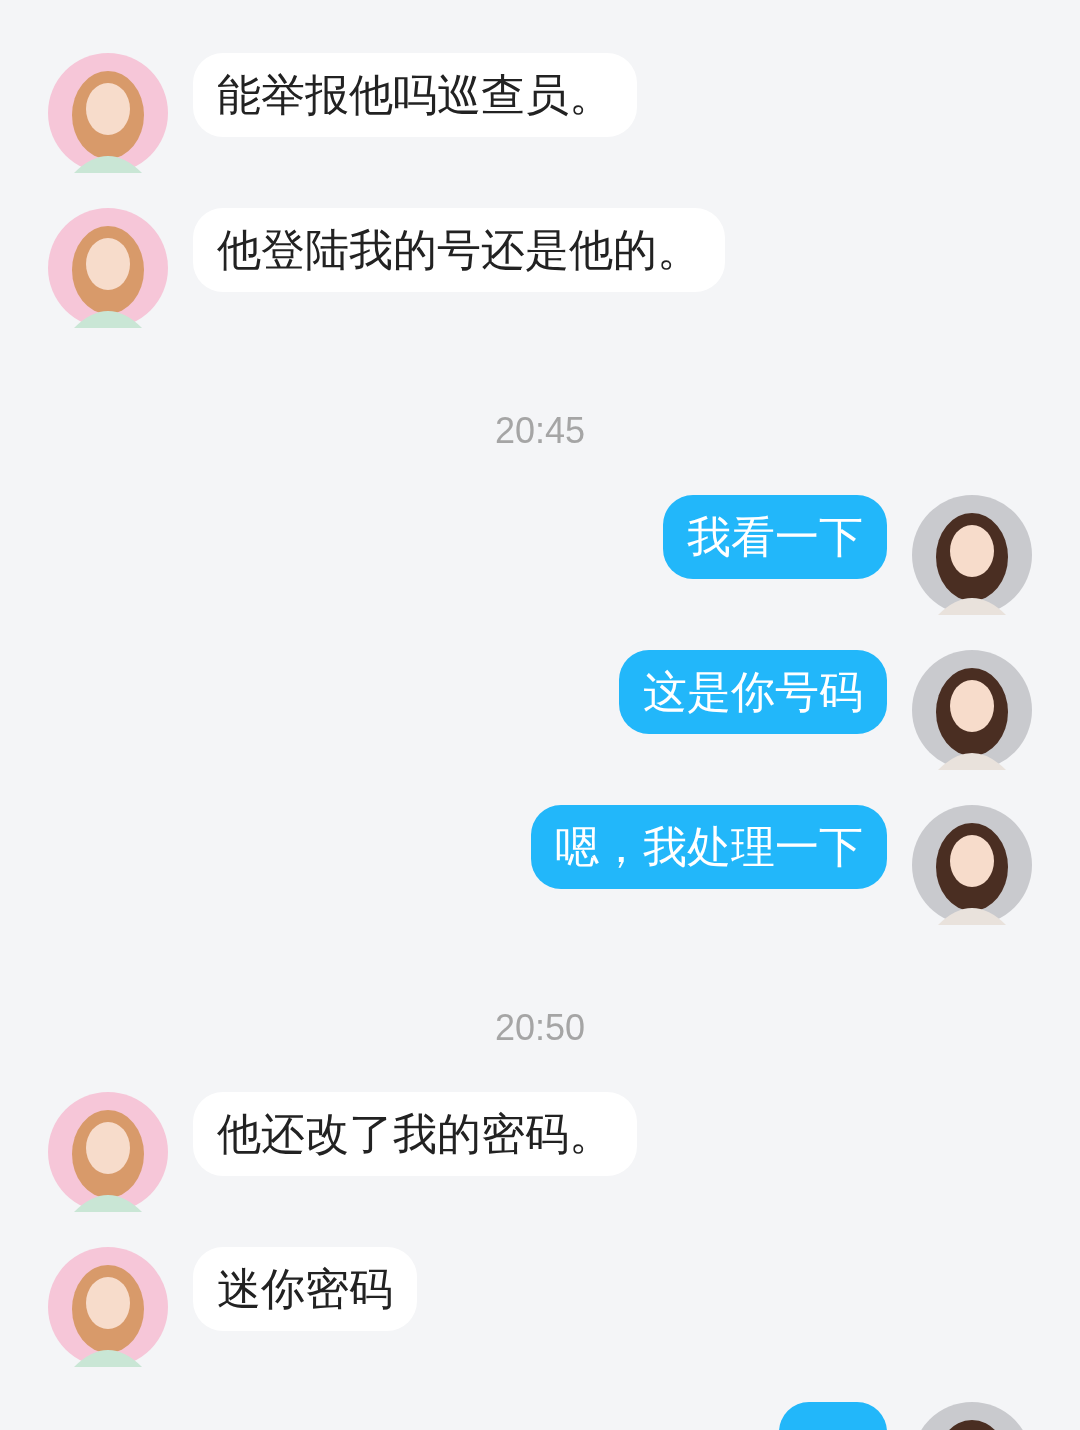 The height and width of the screenshot is (1430, 1080). Describe the element at coordinates (415, 95) in the screenshot. I see `message-bubble: 能举报他吗巡查员。` at that location.